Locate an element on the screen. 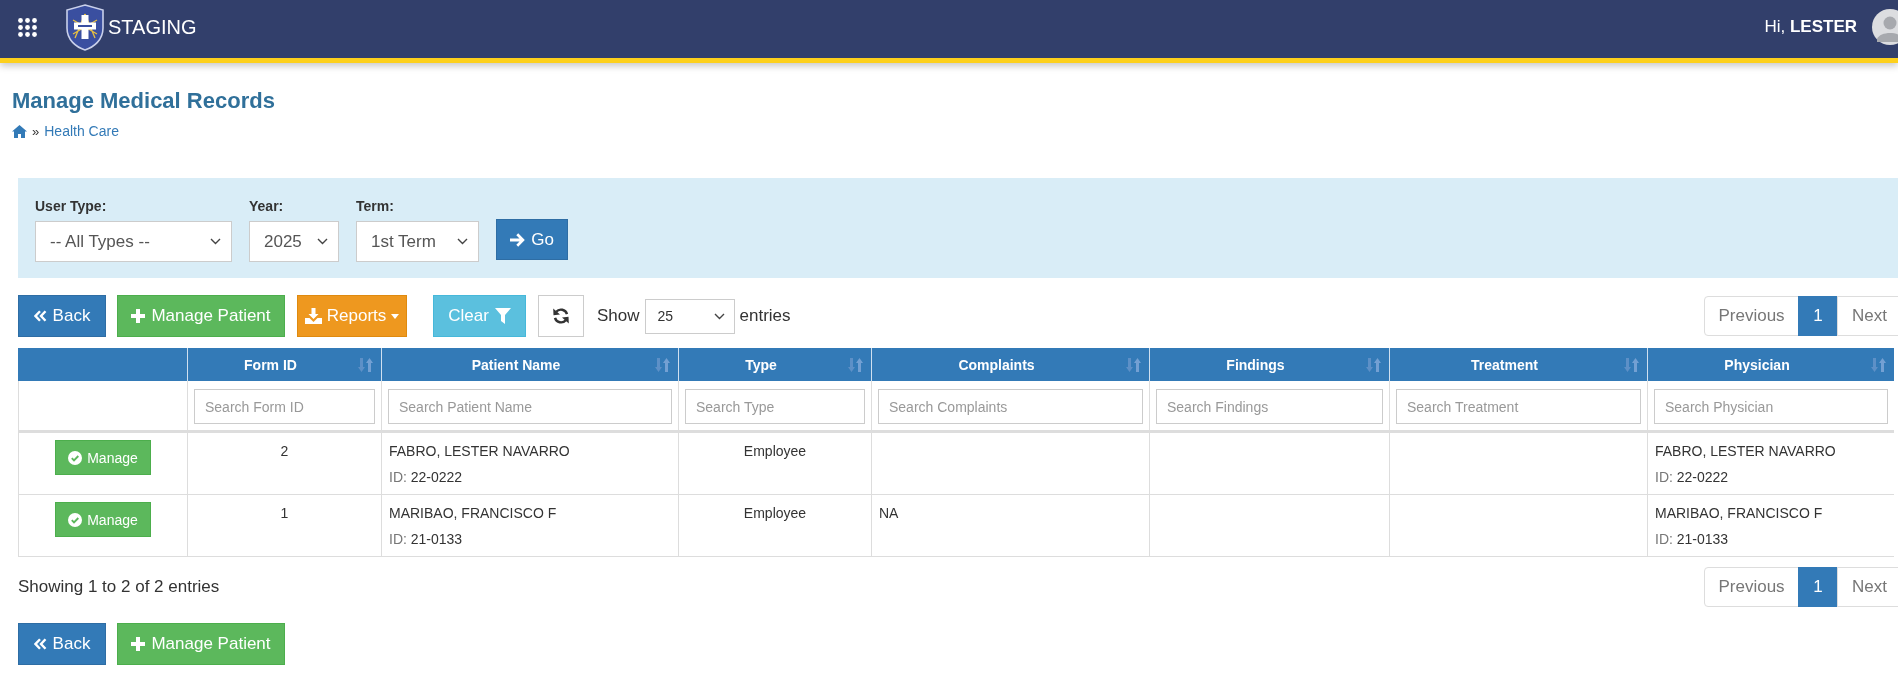  column-header: Type is located at coordinates (775, 364).